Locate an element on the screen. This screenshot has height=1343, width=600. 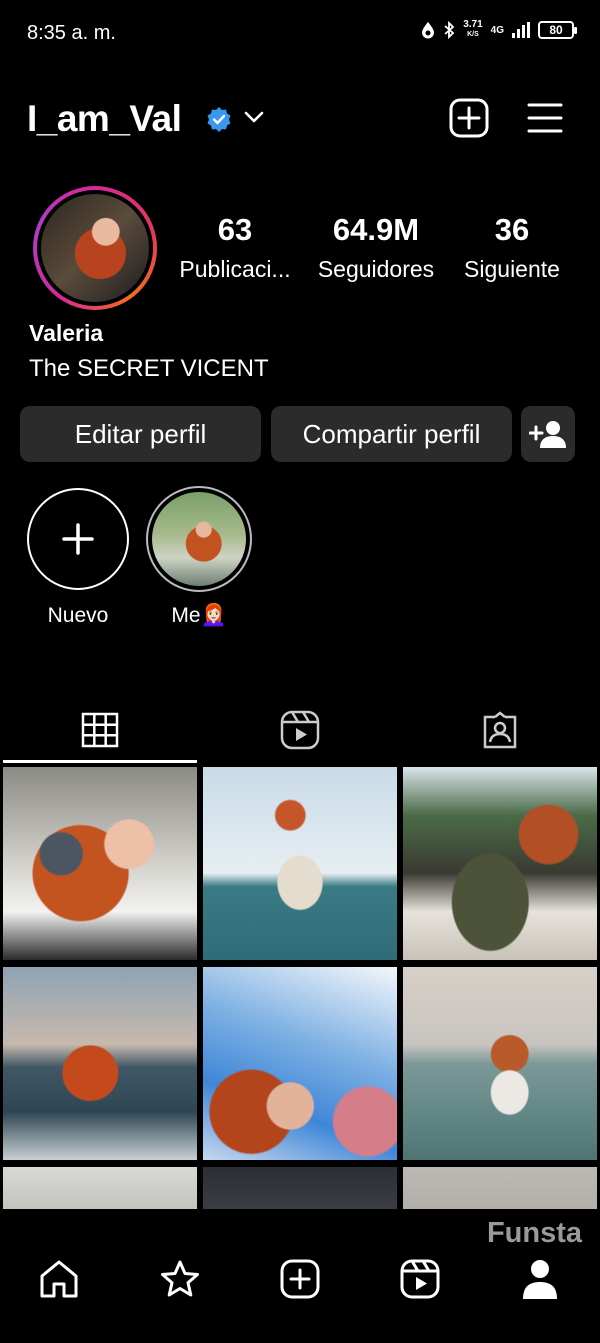
highlight-new-label: Nuevo is located at coordinates (78, 615).